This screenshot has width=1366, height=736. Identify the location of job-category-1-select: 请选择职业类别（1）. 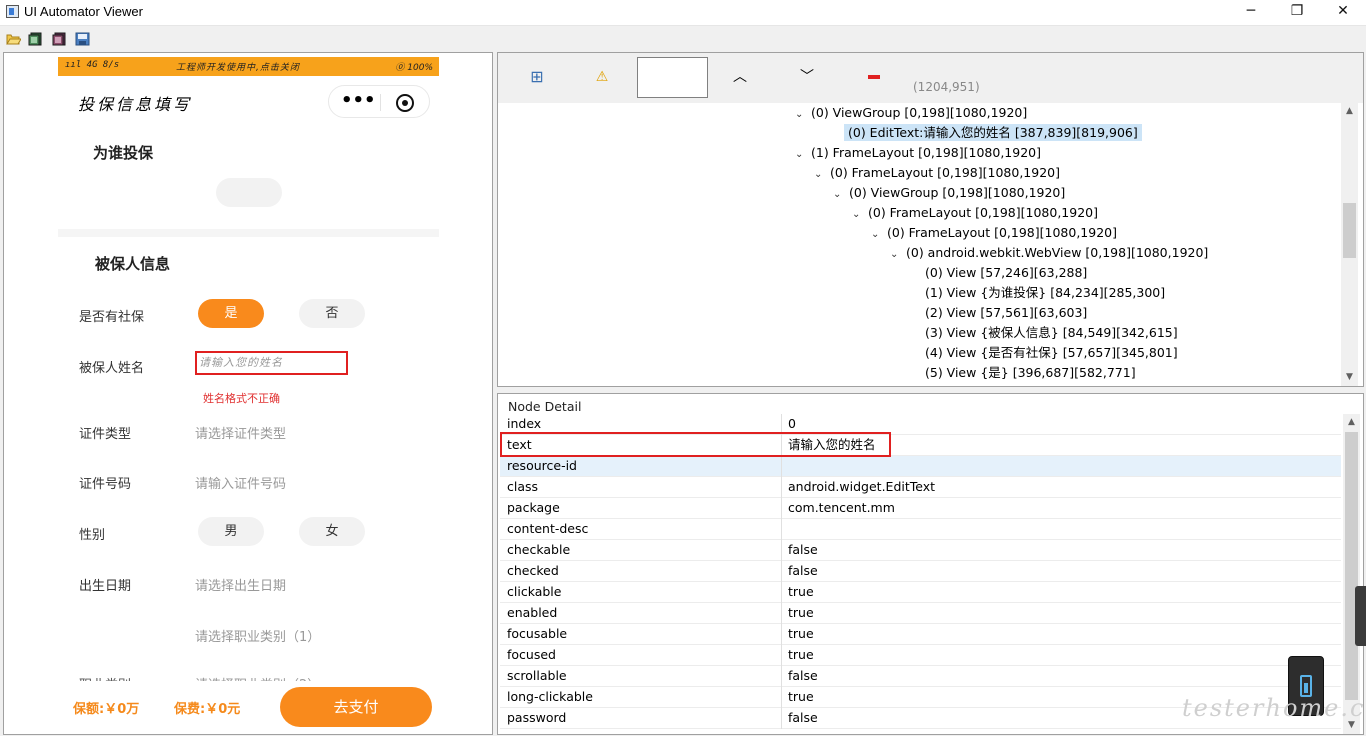
(257, 635).